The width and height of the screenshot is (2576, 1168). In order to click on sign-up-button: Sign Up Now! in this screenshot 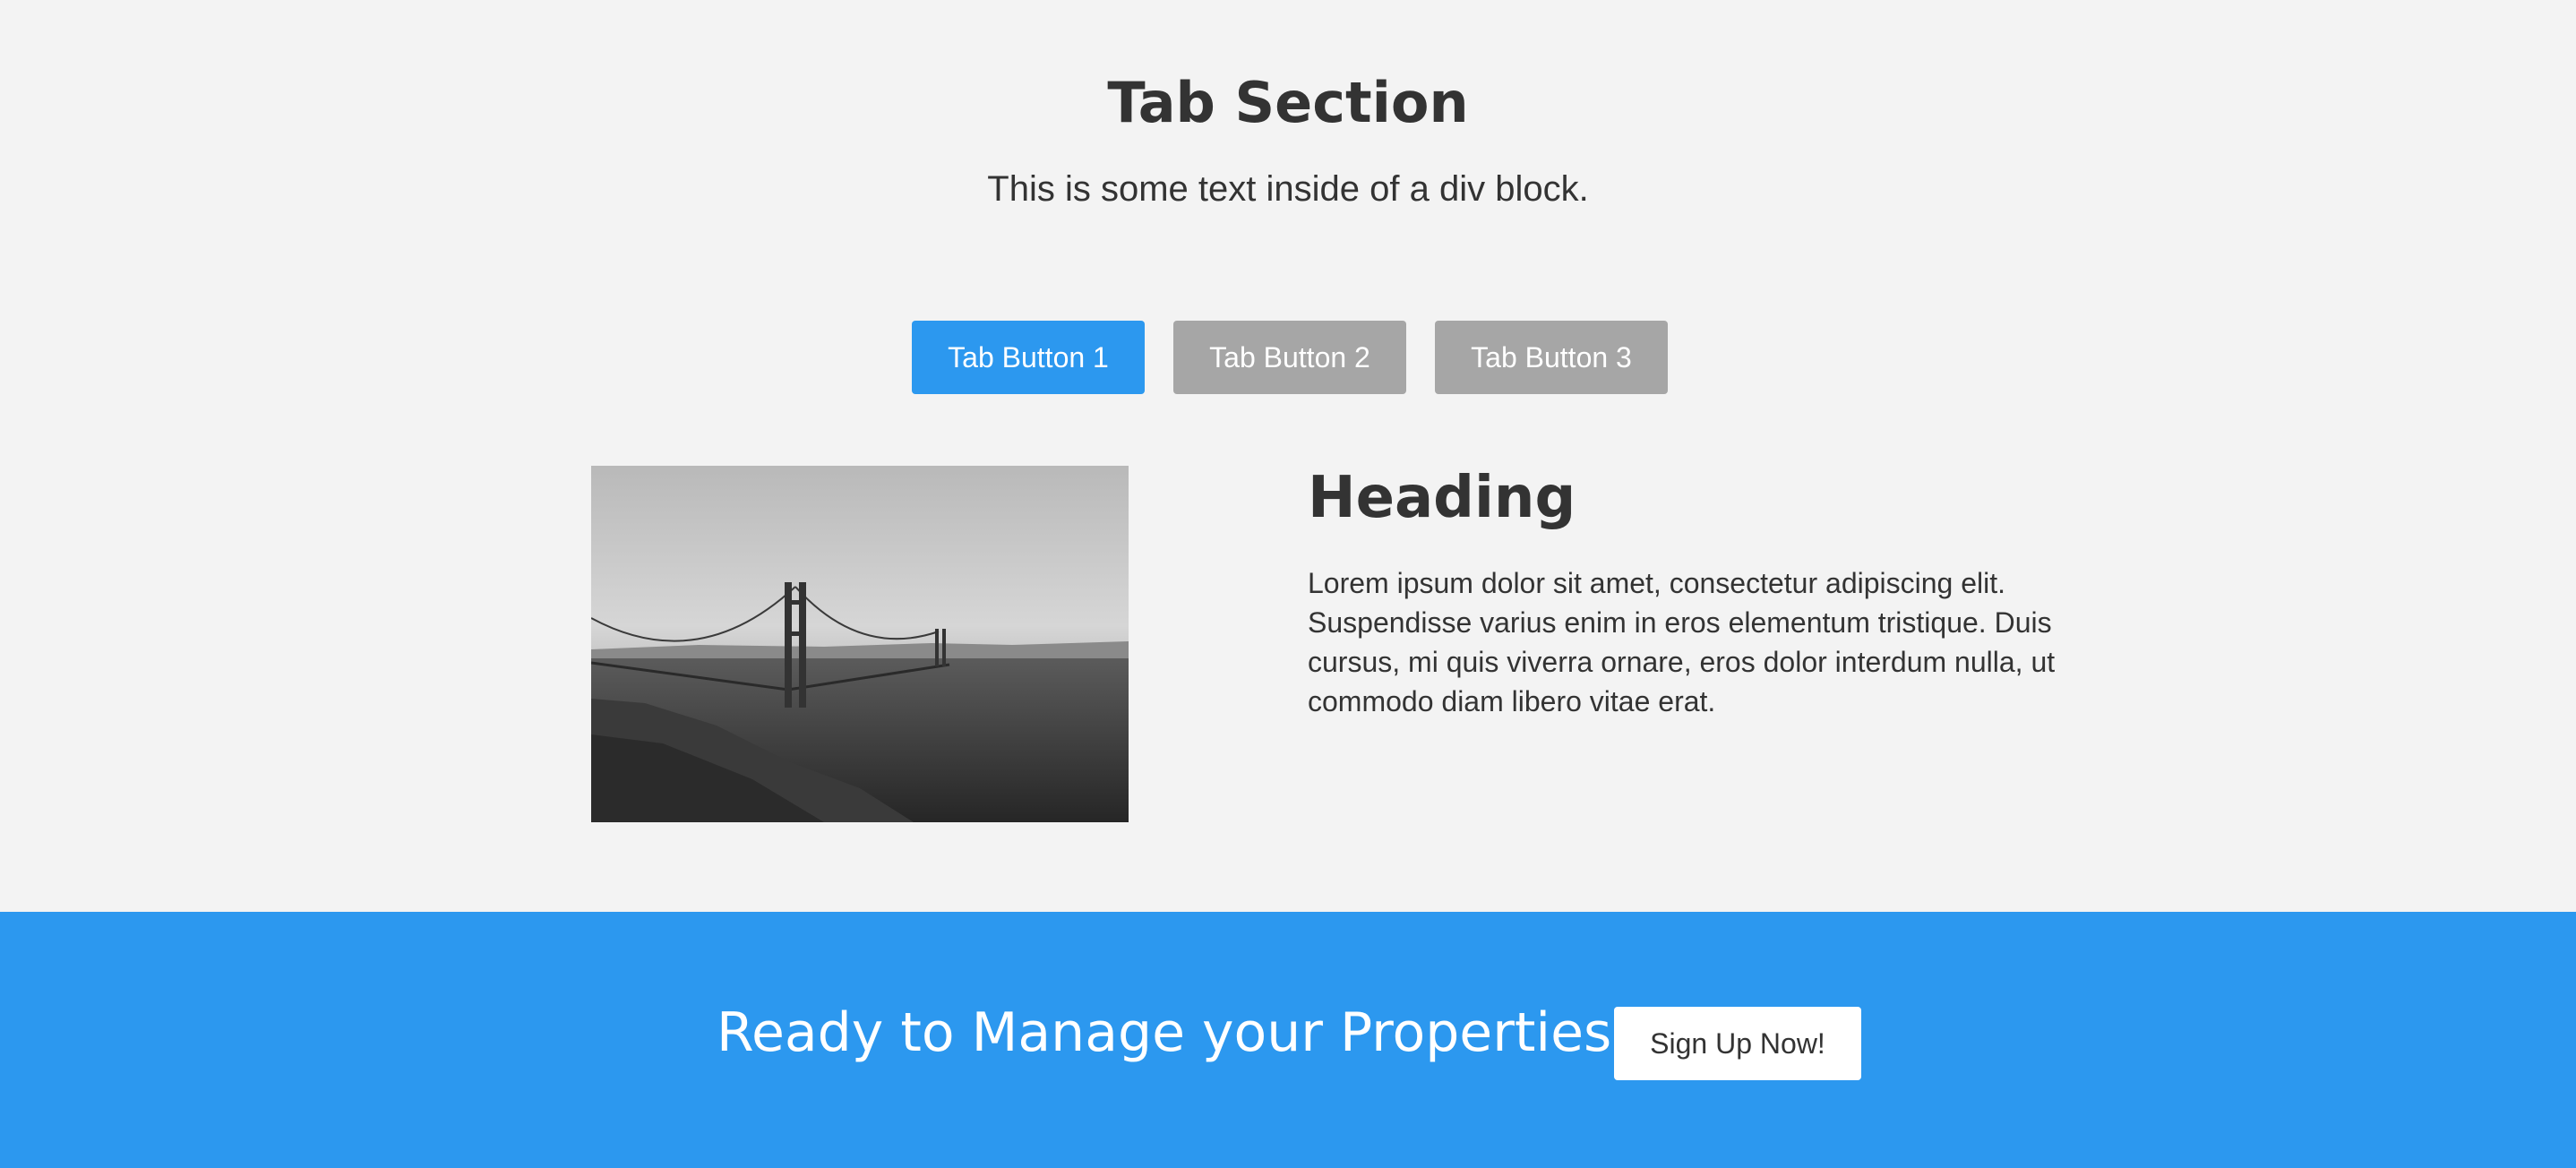, I will do `click(1737, 1043)`.